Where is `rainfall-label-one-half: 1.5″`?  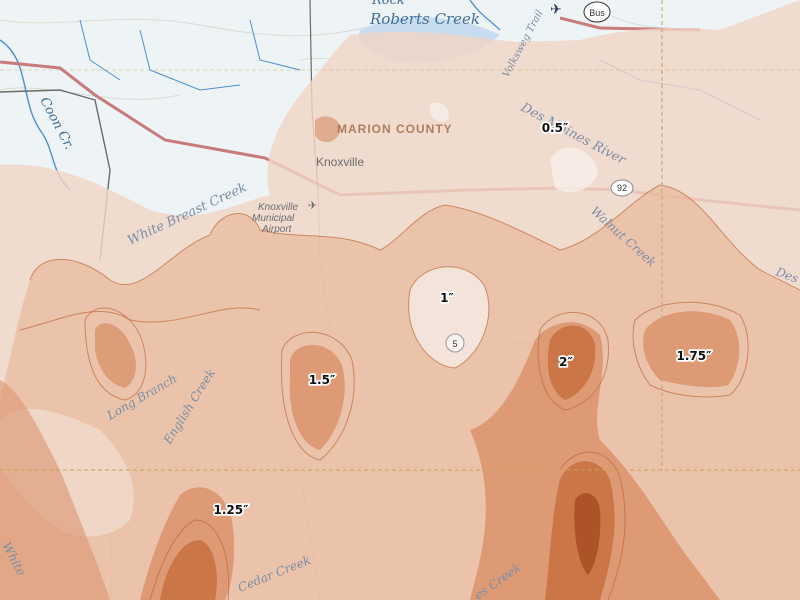 rainfall-label-one-half: 1.5″ is located at coordinates (322, 380).